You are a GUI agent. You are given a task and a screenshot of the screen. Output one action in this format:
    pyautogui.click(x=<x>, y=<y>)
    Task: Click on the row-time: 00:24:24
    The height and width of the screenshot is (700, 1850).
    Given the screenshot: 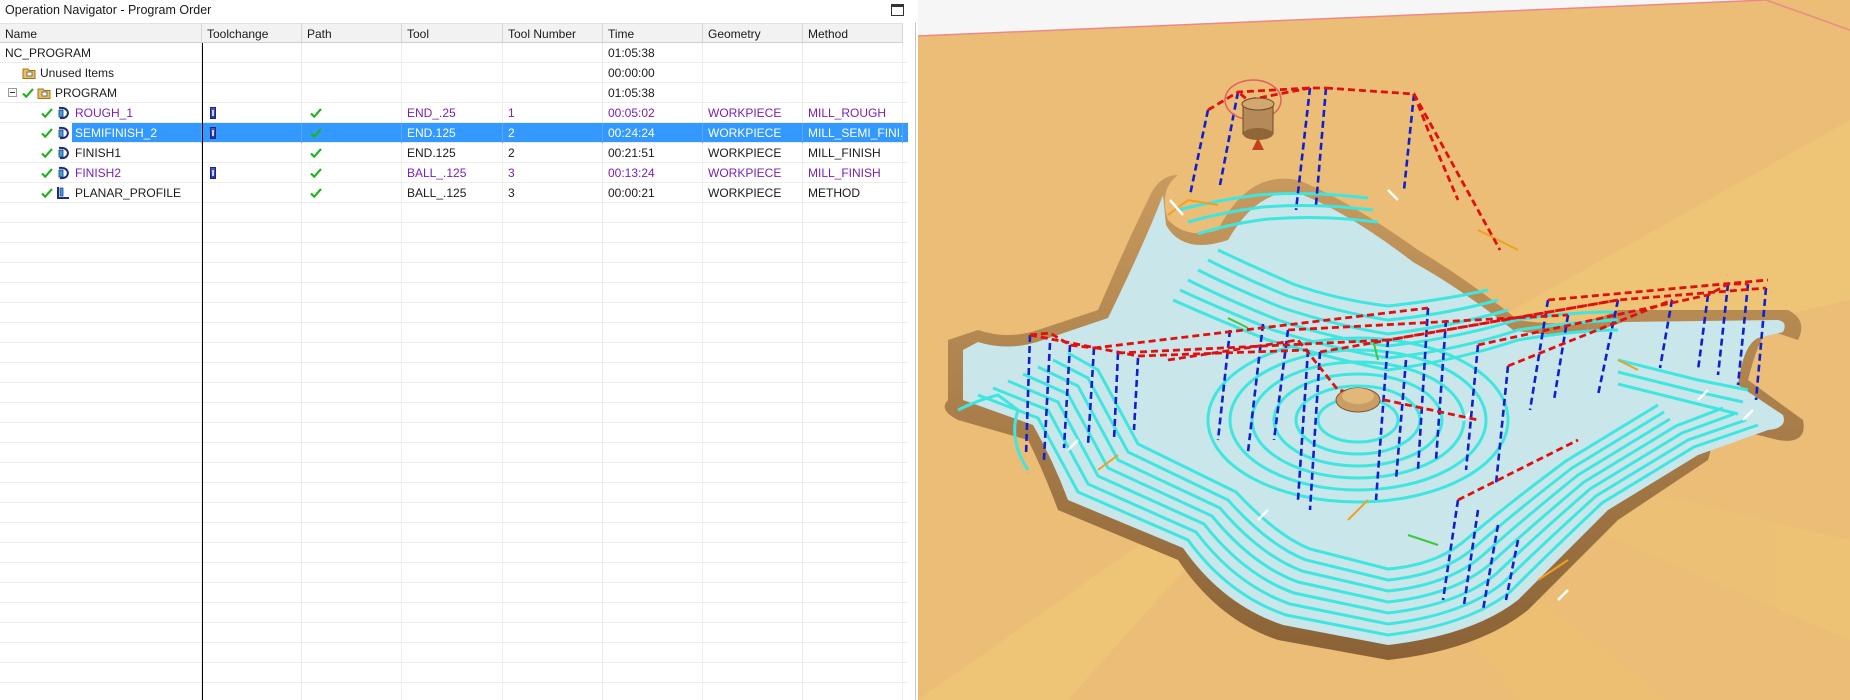 What is the action you would take?
    pyautogui.click(x=653, y=133)
    